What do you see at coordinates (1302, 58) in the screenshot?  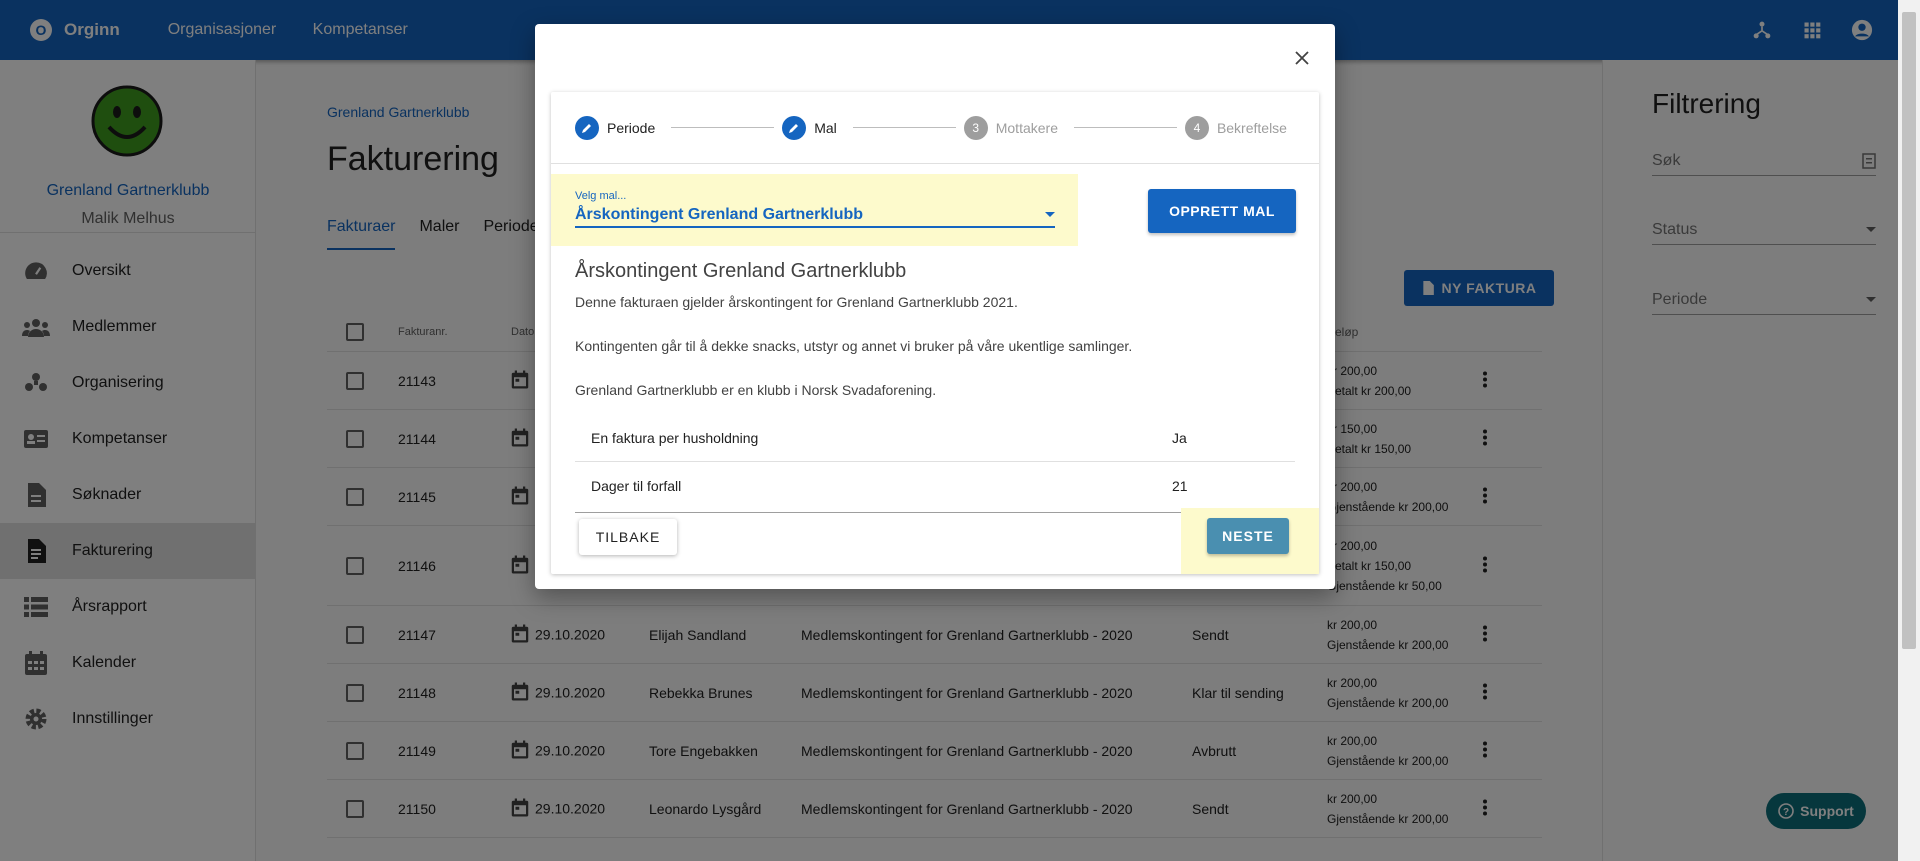 I see `close-icon` at bounding box center [1302, 58].